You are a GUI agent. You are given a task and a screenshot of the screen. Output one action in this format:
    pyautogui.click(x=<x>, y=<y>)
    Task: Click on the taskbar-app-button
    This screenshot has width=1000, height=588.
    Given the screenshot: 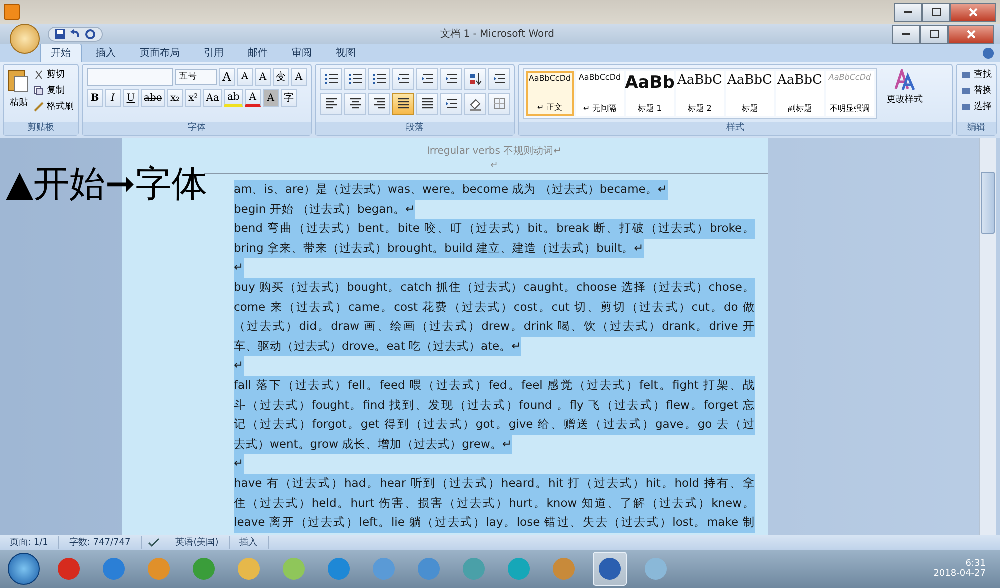 What is the action you would take?
    pyautogui.click(x=610, y=569)
    